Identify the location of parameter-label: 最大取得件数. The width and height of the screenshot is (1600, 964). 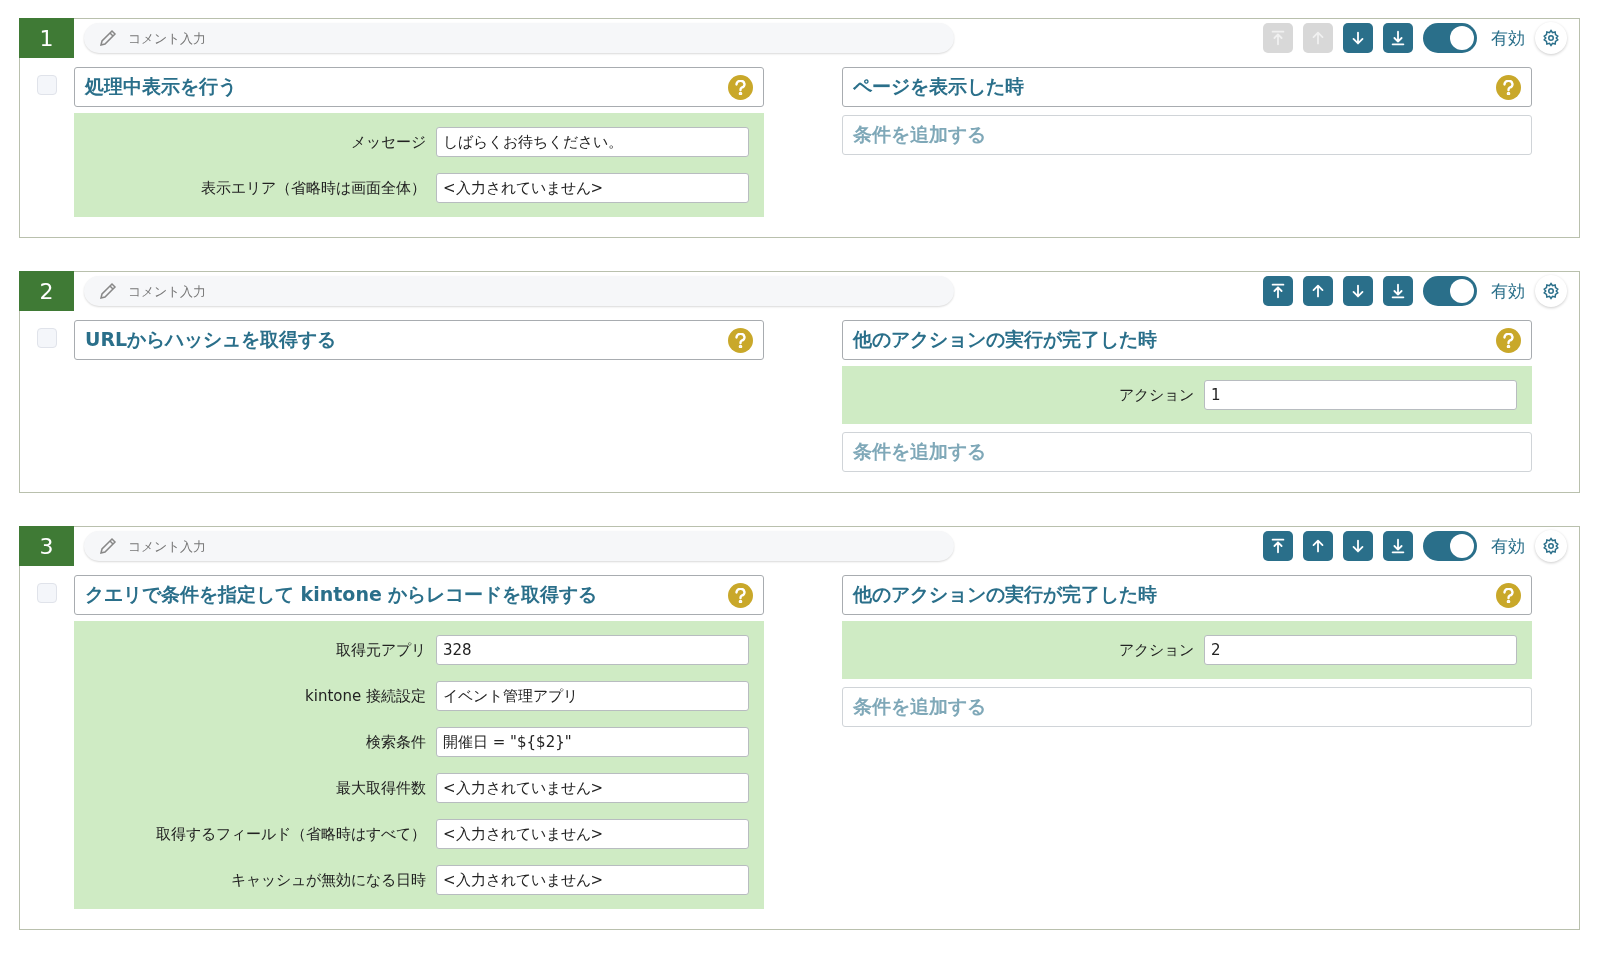
(381, 788).